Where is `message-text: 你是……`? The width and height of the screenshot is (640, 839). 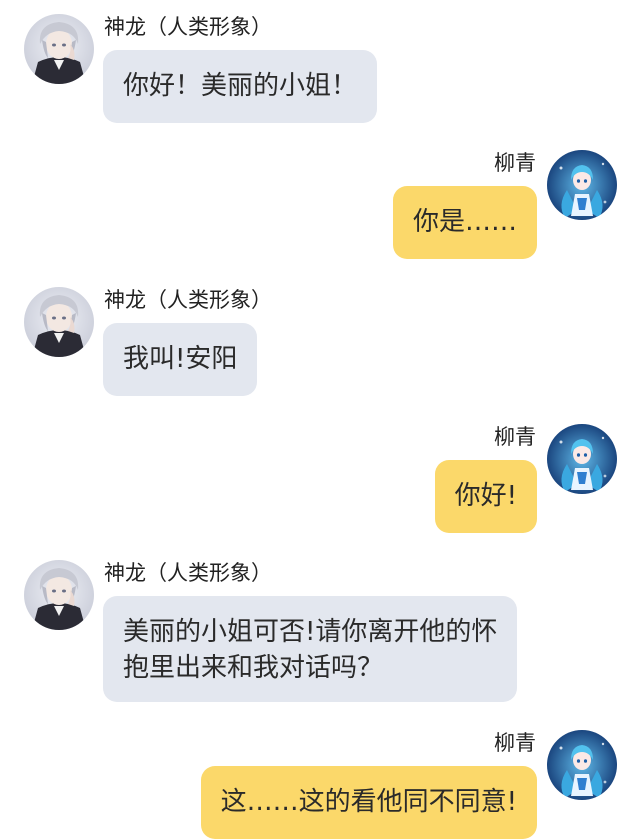
message-text: 你是…… is located at coordinates (464, 222).